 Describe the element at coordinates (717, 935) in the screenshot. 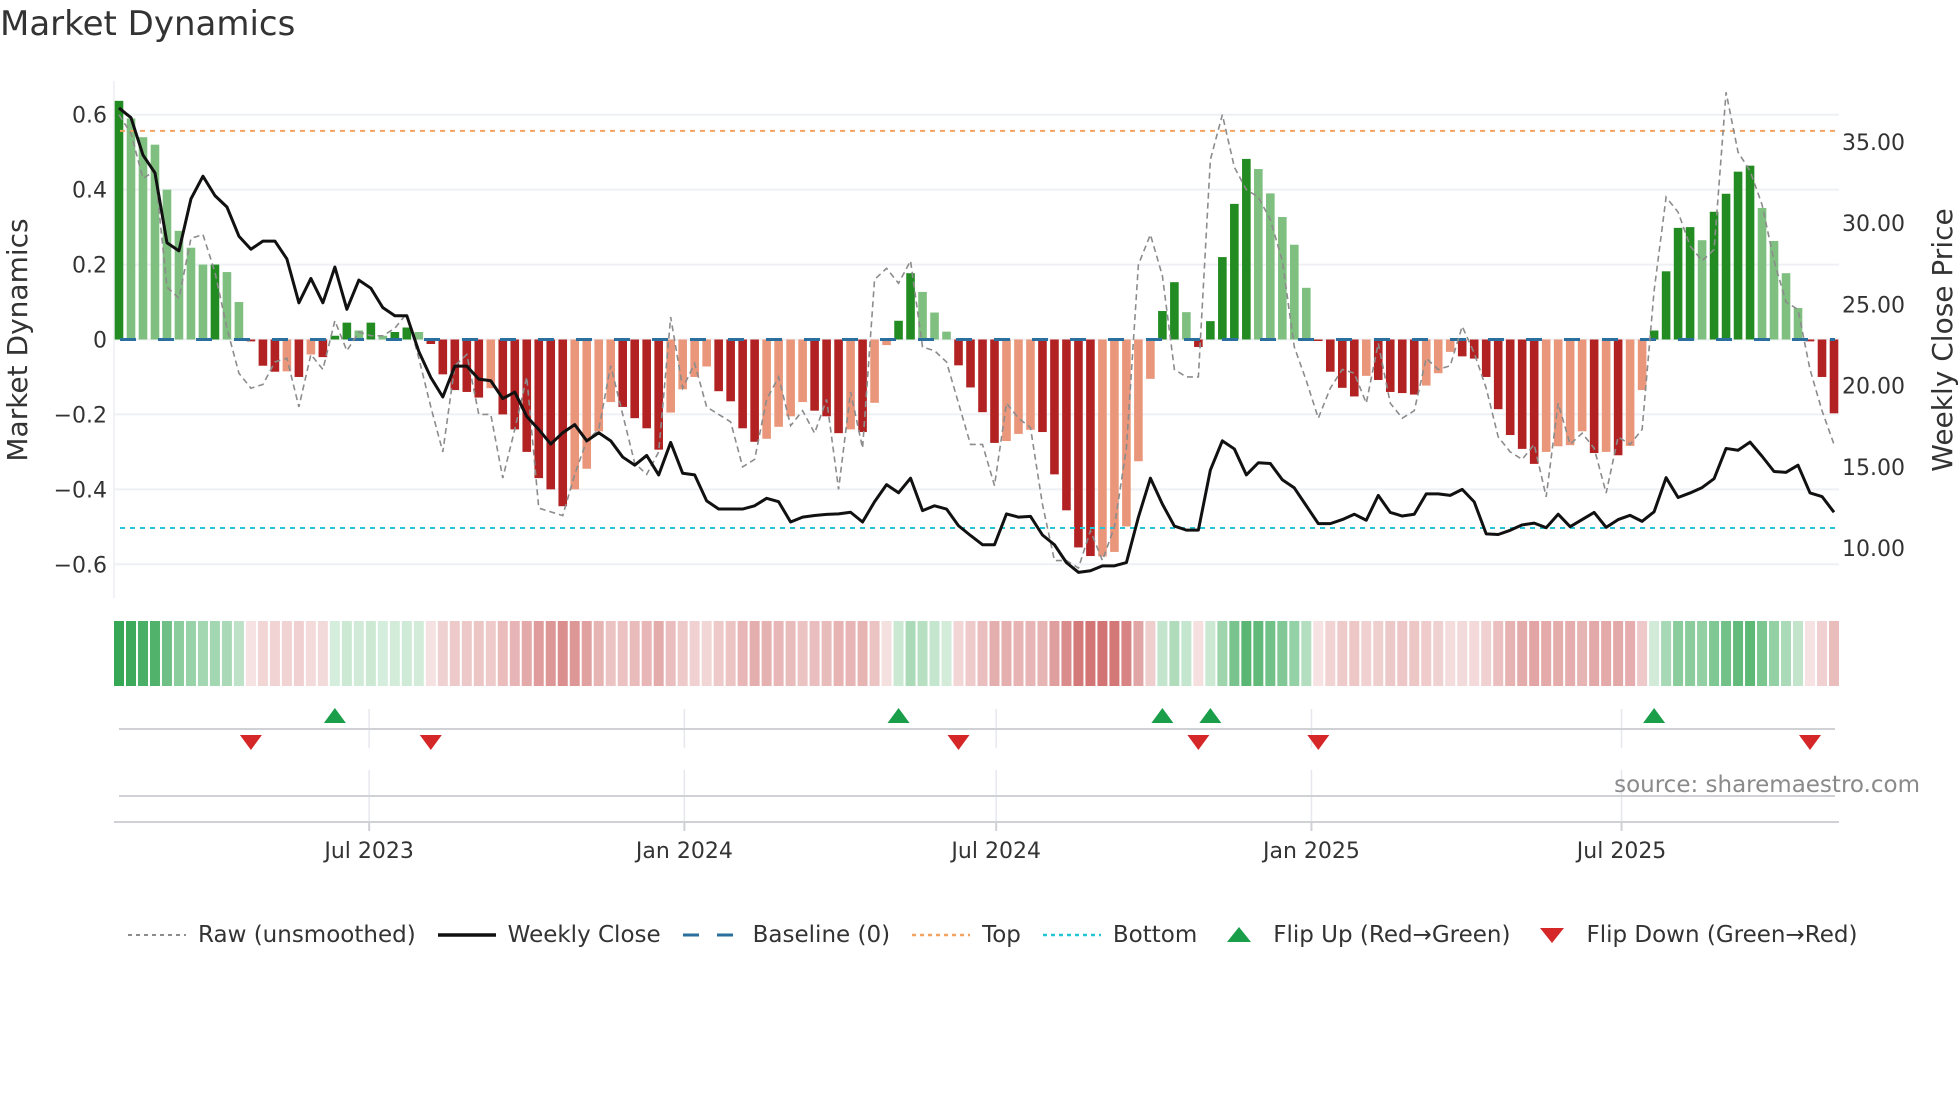

I see `baseline-legend-icon` at that location.